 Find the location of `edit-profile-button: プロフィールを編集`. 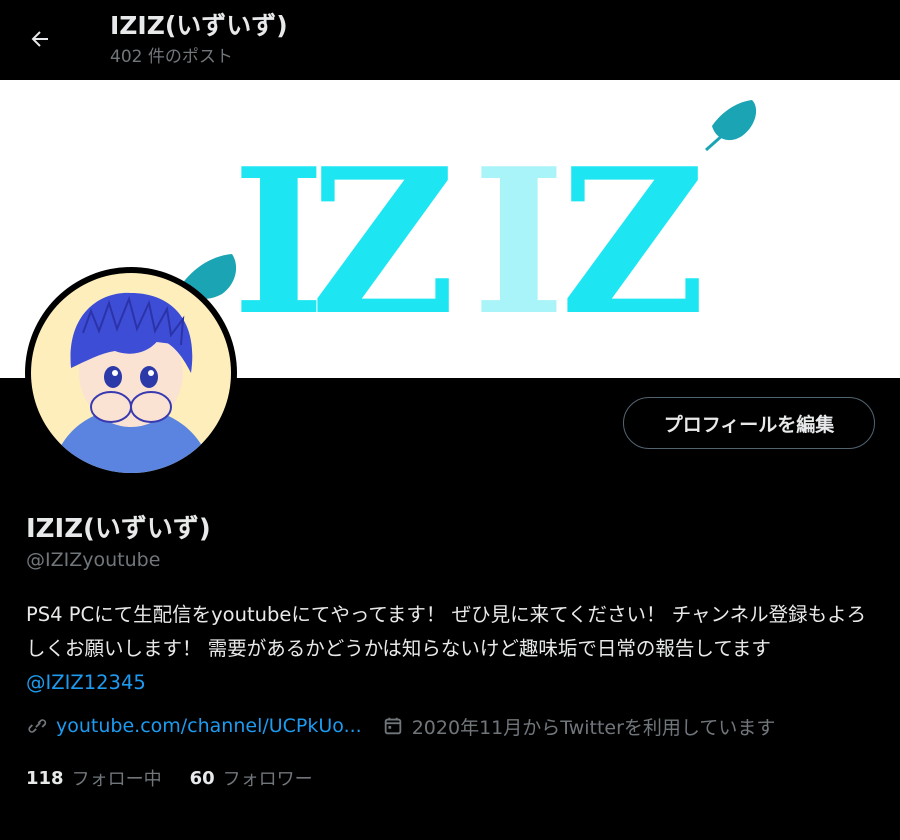

edit-profile-button: プロフィールを編集 is located at coordinates (749, 423).